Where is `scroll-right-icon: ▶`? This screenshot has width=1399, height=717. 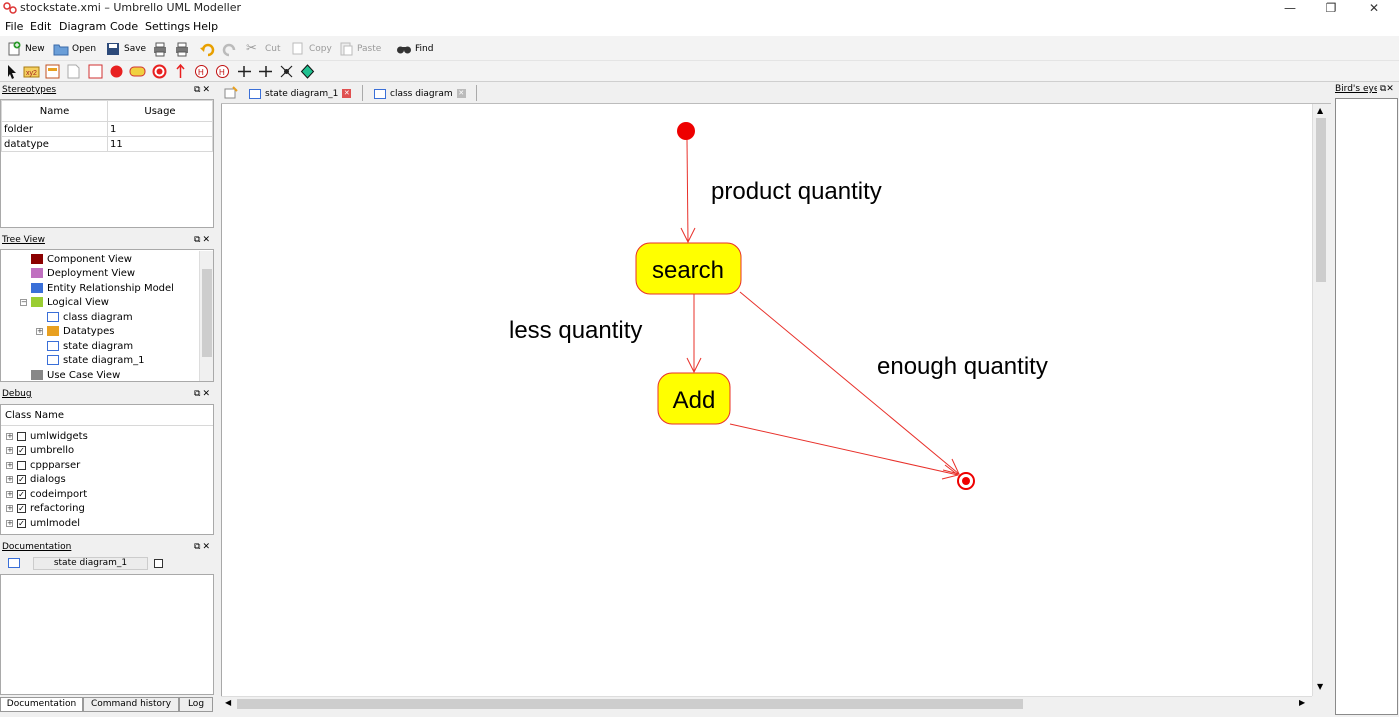 scroll-right-icon: ▶ is located at coordinates (1302, 702).